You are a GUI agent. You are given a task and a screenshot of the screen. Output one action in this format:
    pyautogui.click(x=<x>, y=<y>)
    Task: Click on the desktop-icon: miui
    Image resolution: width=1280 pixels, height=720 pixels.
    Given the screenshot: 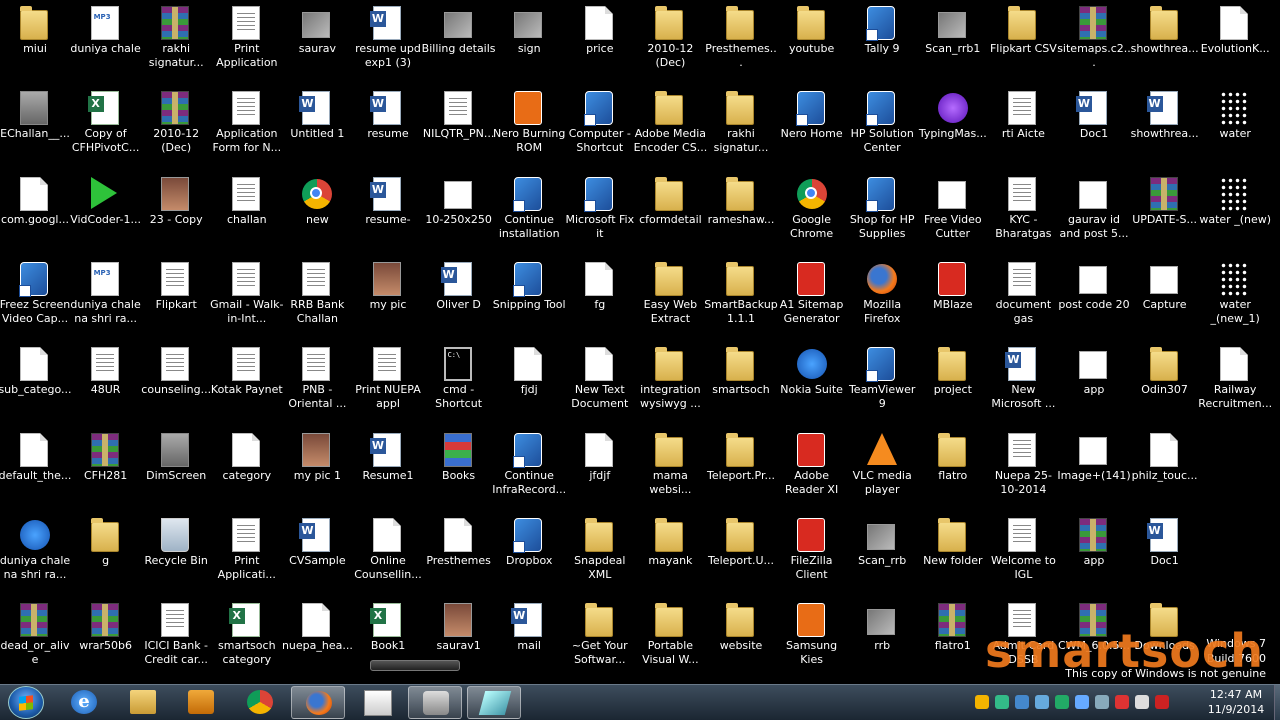 What is the action you would take?
    pyautogui.click(x=35, y=42)
    